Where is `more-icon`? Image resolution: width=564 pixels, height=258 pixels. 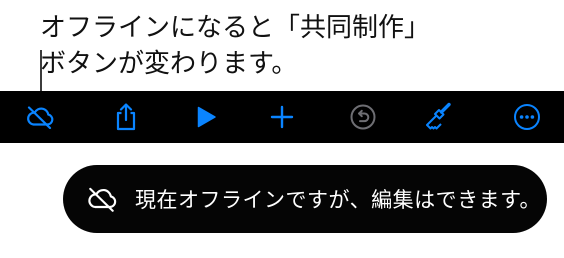
more-icon is located at coordinates (527, 117).